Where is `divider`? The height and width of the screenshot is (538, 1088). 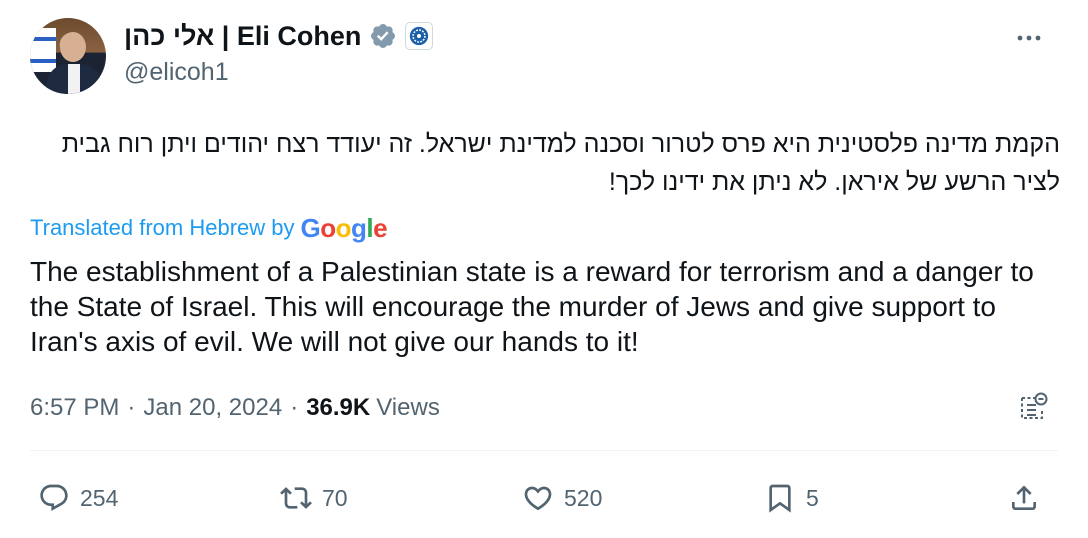
divider is located at coordinates (544, 450).